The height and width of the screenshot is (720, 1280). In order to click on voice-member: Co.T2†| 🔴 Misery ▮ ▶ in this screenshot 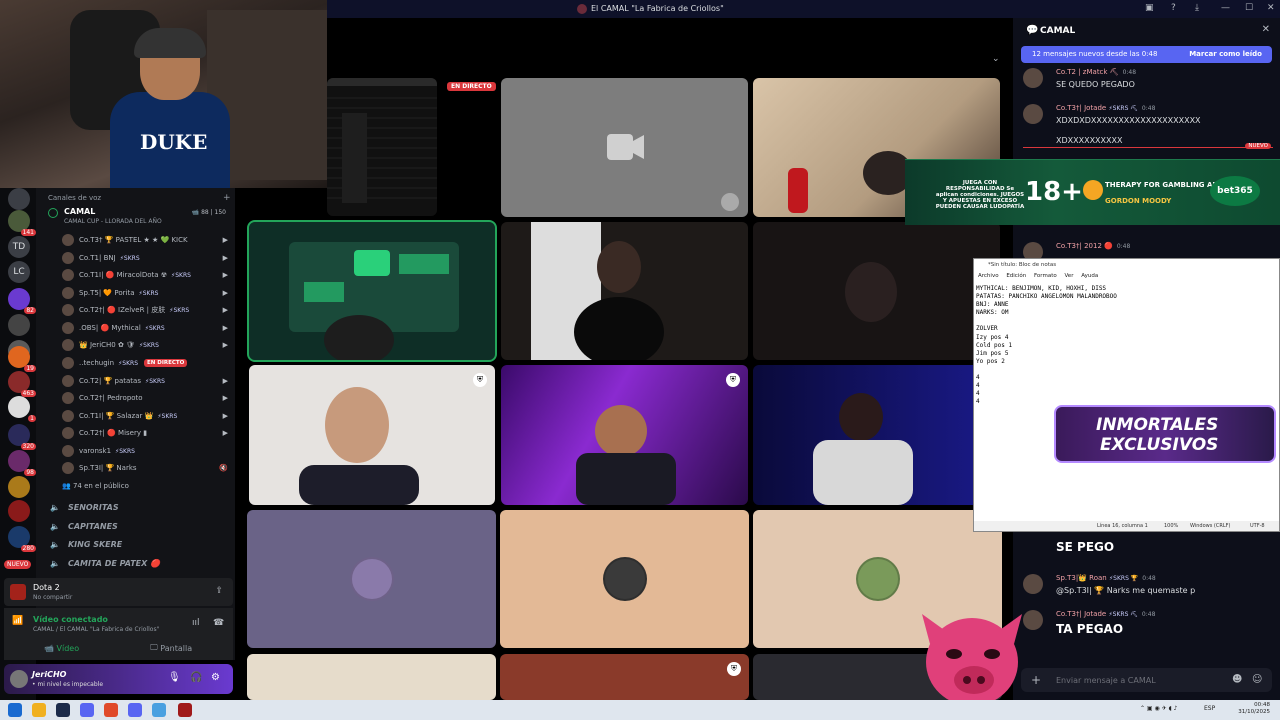, I will do `click(147, 433)`.